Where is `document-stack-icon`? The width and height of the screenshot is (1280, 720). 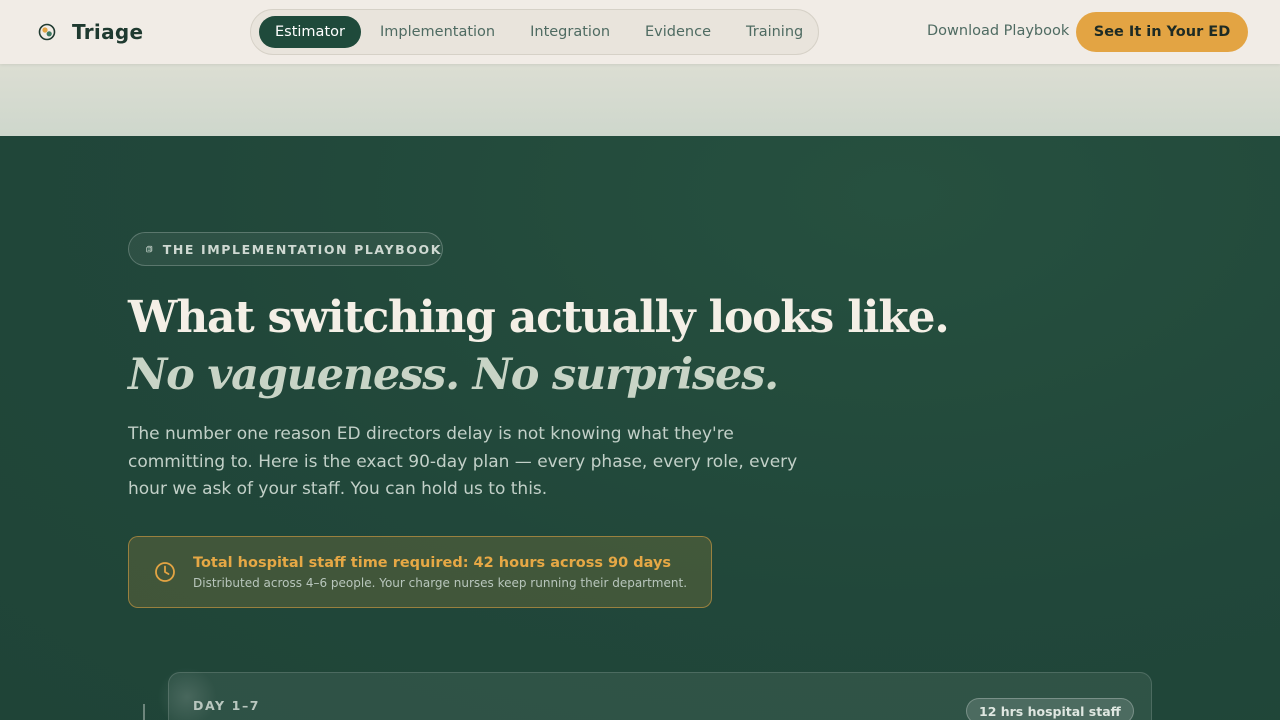
document-stack-icon is located at coordinates (149, 249).